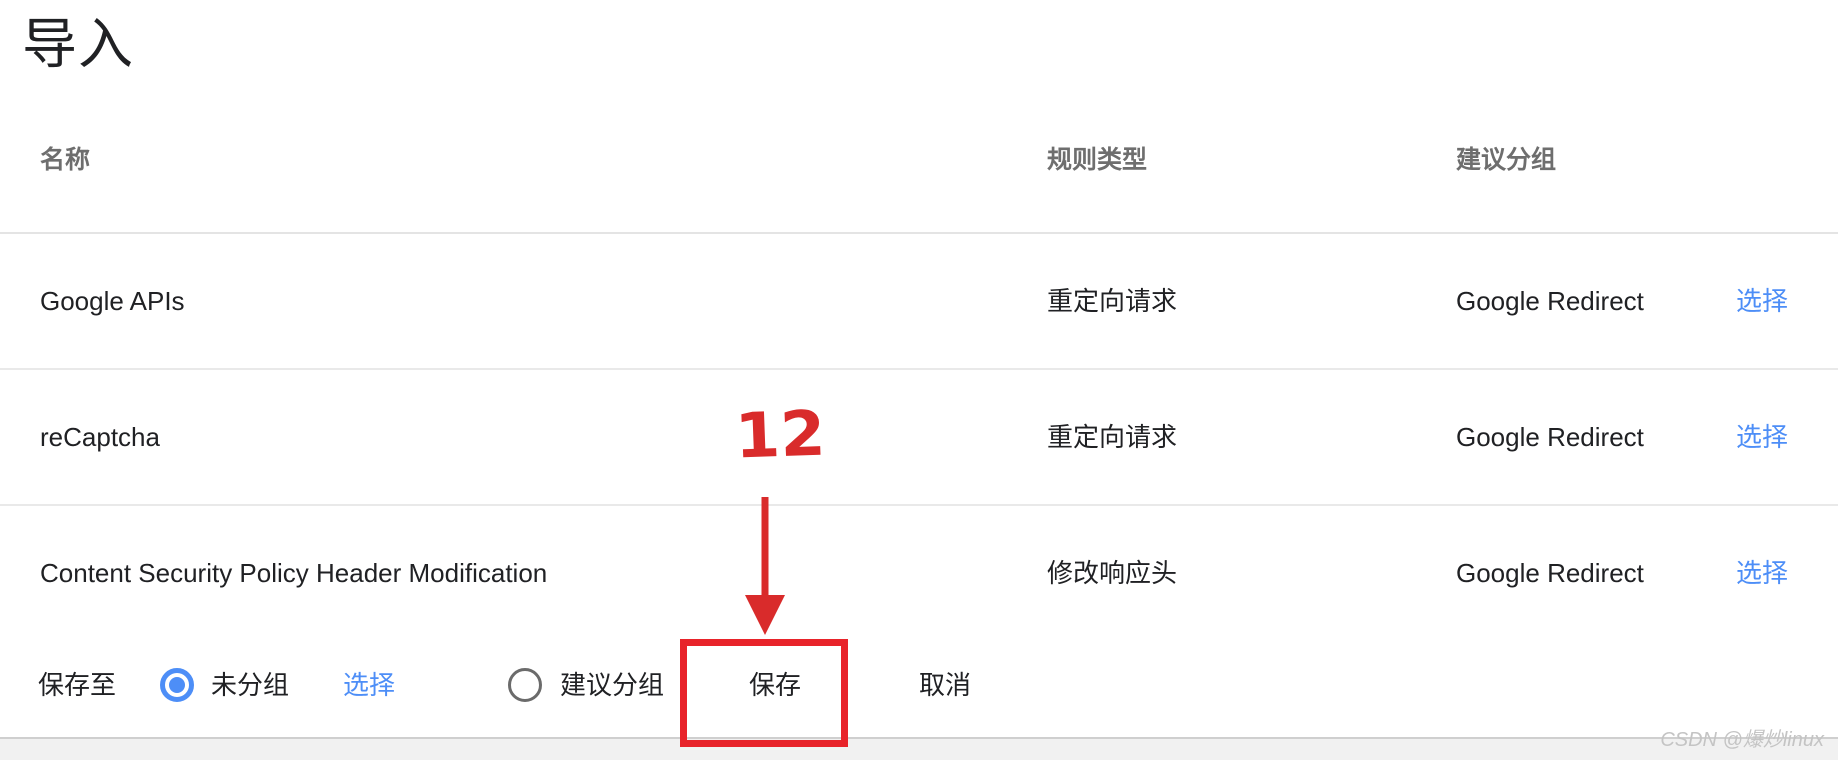 This screenshot has width=1838, height=760. What do you see at coordinates (177, 684) in the screenshot?
I see `radio-ungrouped` at bounding box center [177, 684].